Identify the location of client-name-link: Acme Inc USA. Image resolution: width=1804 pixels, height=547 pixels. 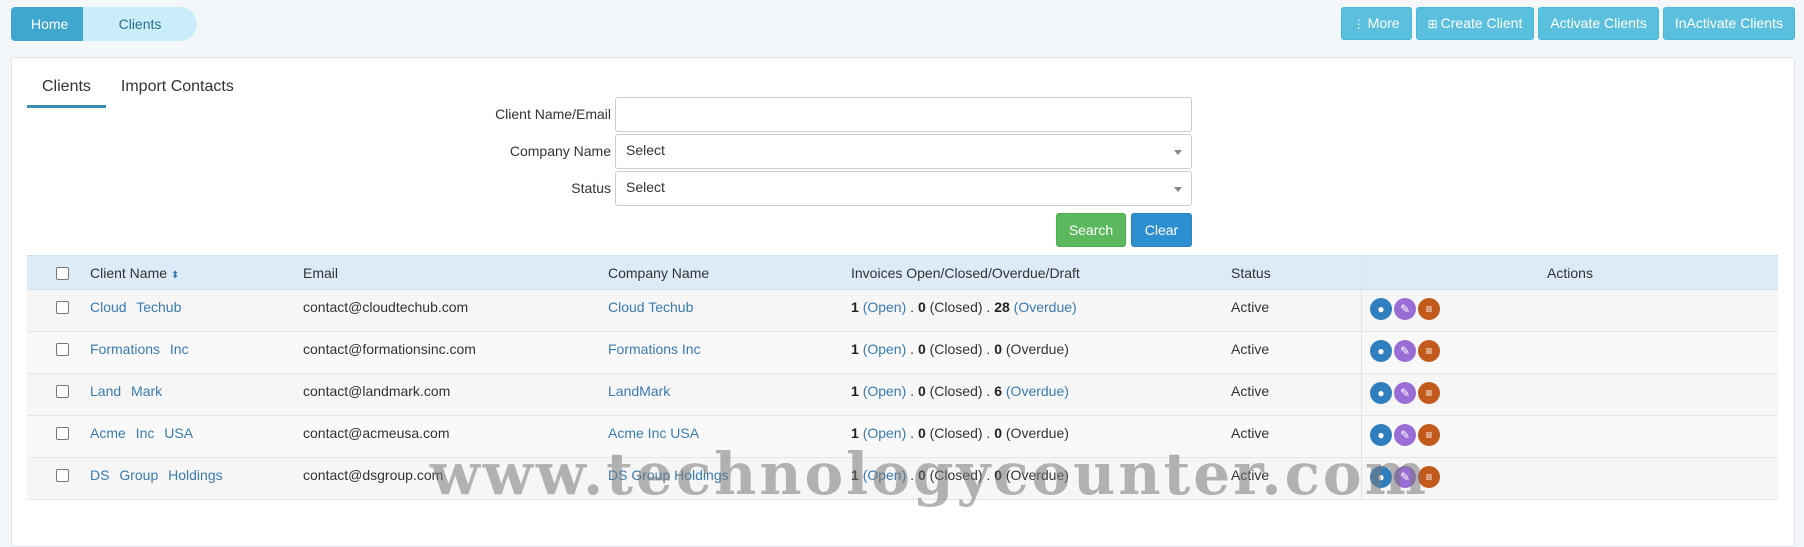
(141, 433).